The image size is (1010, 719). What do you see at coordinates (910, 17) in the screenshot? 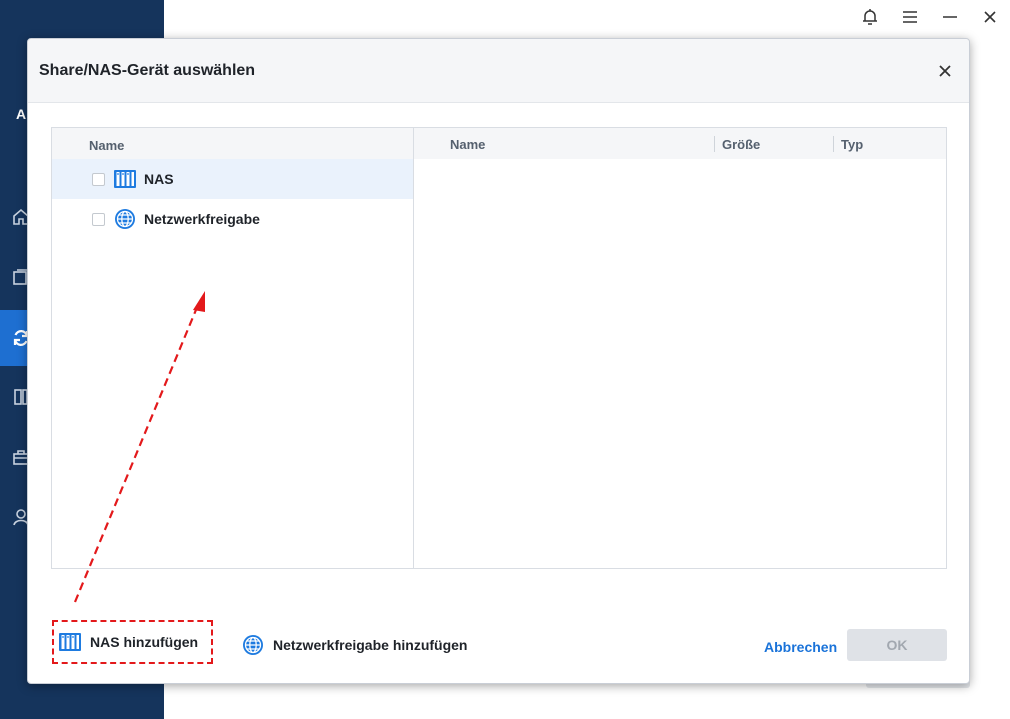
I see `menu-icon` at bounding box center [910, 17].